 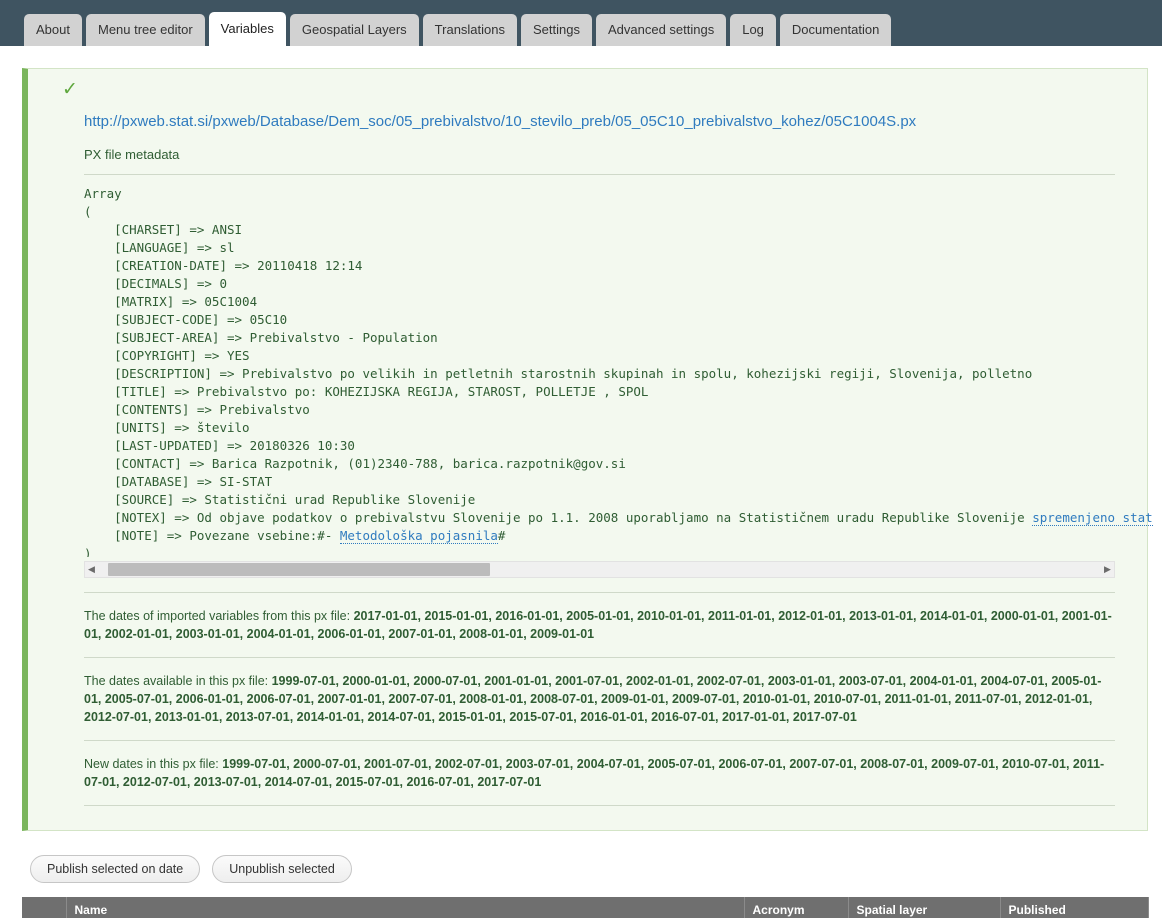 I want to click on tab-about: About, so click(x=53, y=30).